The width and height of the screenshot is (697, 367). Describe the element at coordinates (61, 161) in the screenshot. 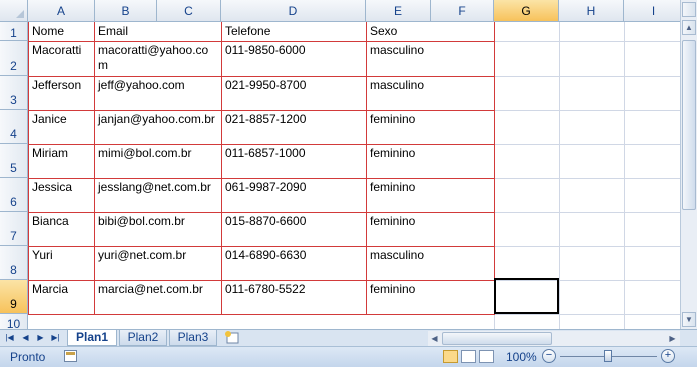

I see `cell-nome: Miriam` at that location.